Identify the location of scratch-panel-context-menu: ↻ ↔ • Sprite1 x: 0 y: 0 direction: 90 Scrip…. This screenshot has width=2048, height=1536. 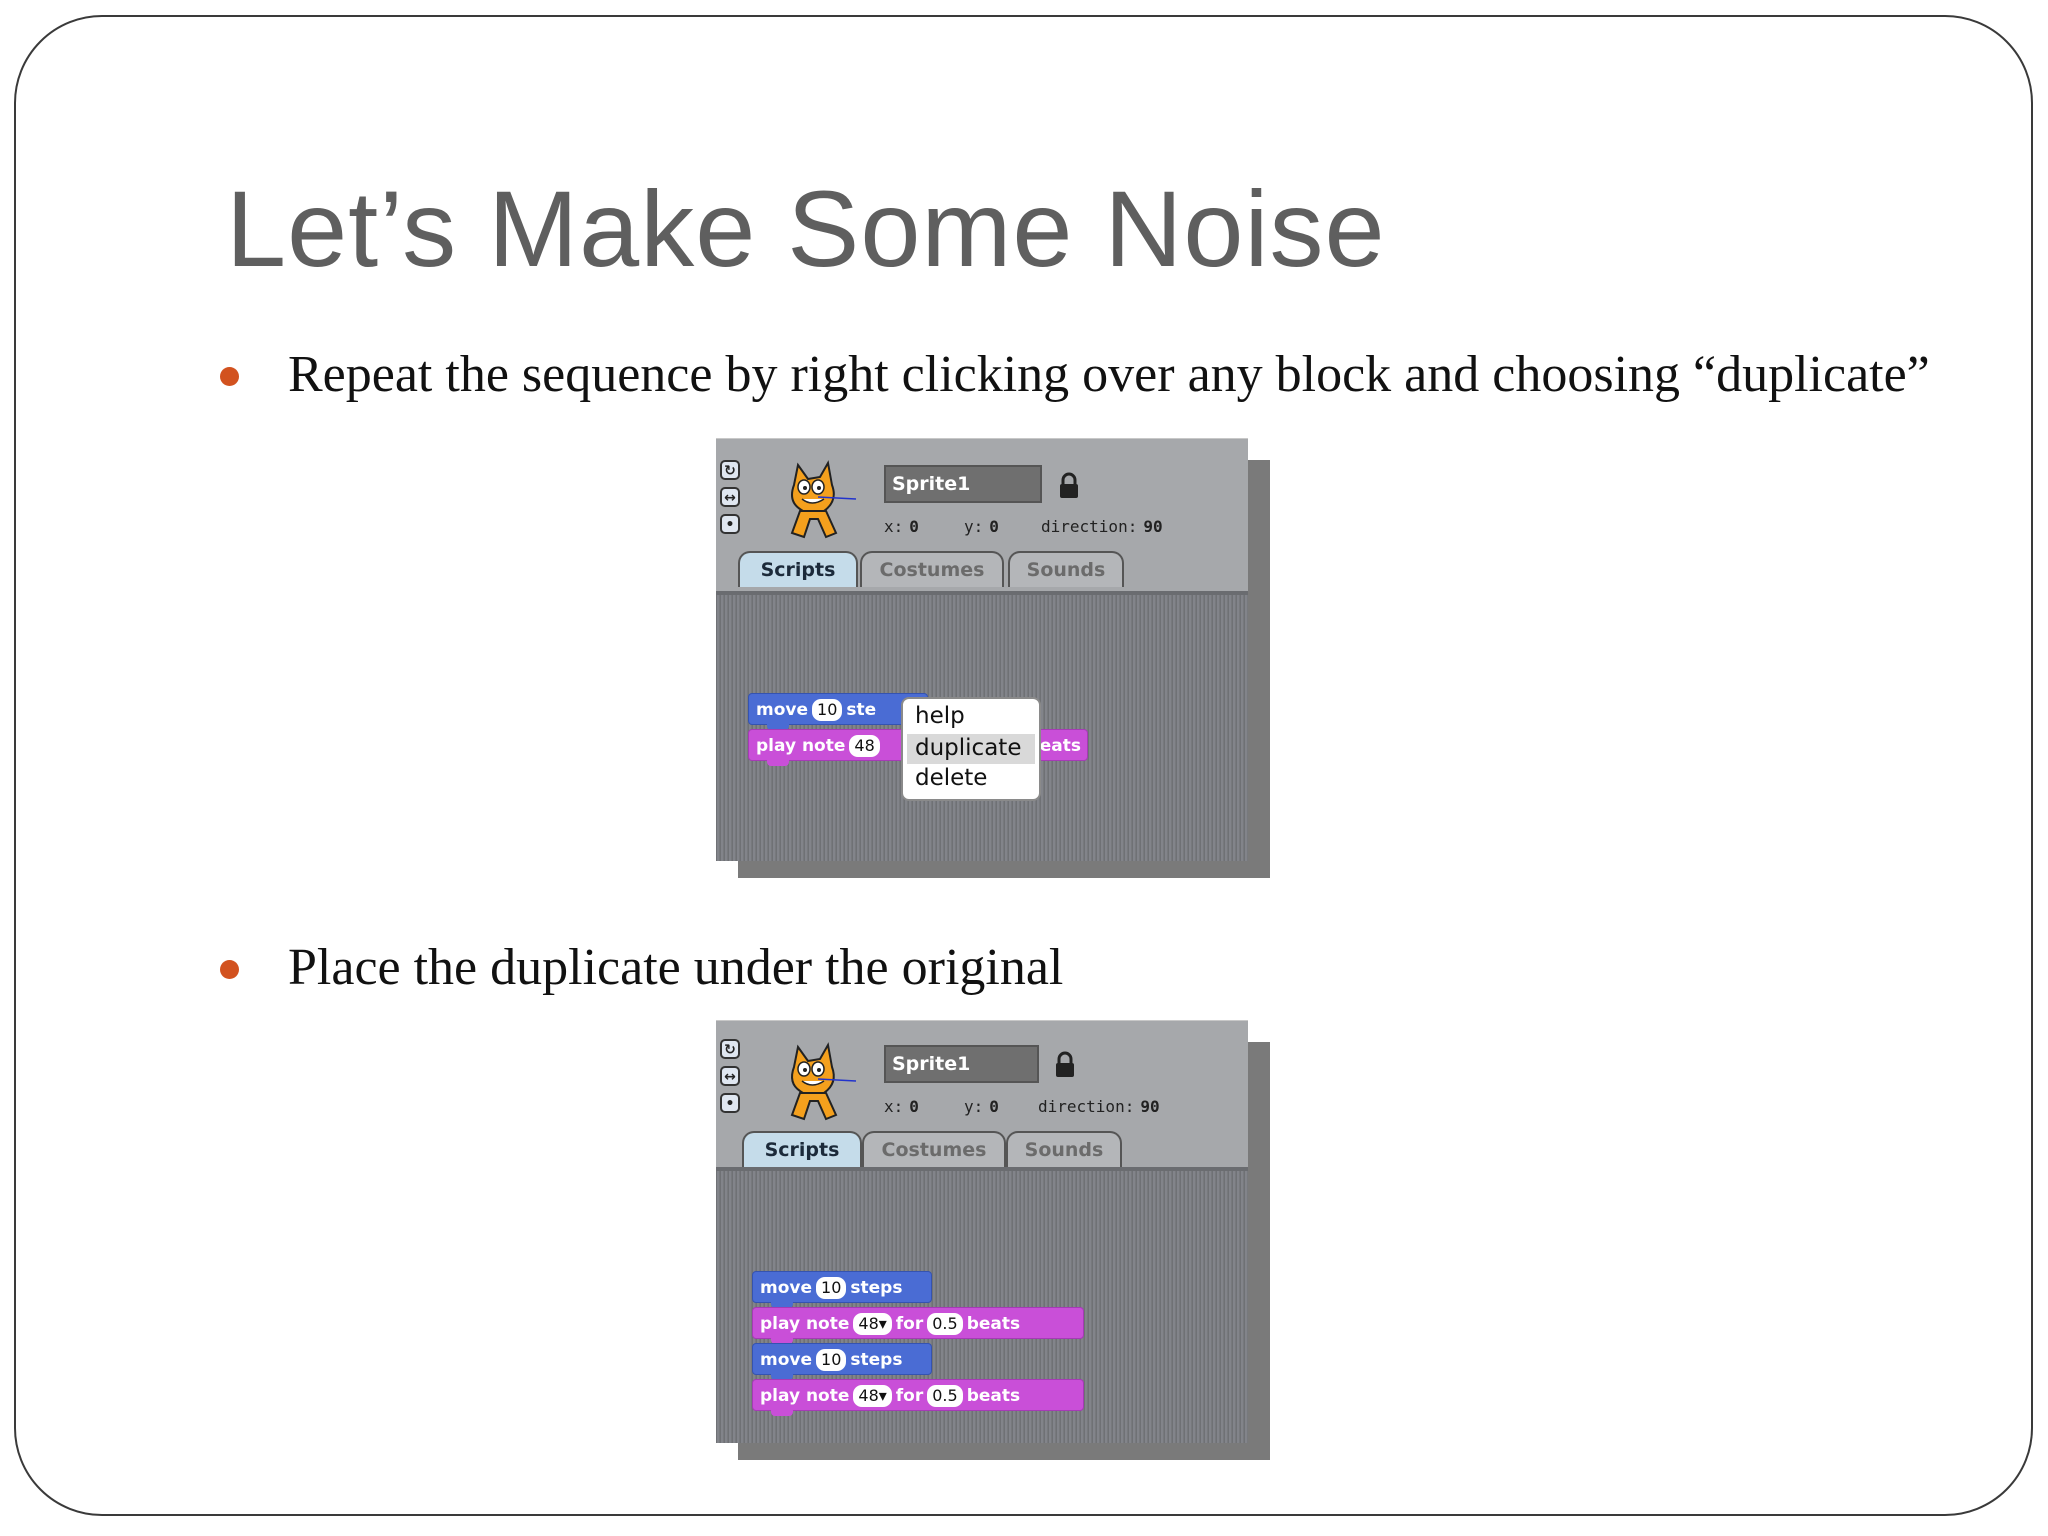
(993, 658).